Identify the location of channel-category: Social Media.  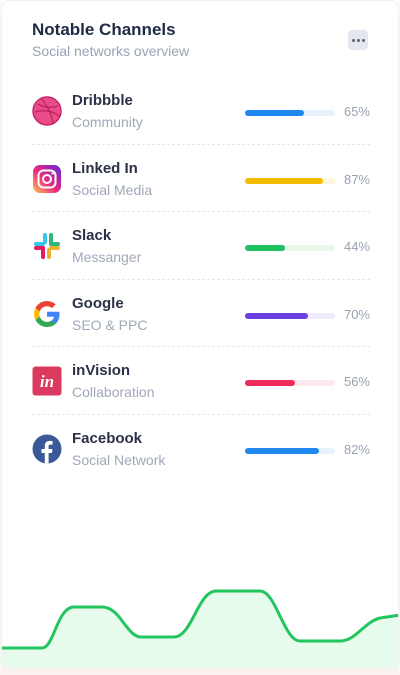
(112, 189).